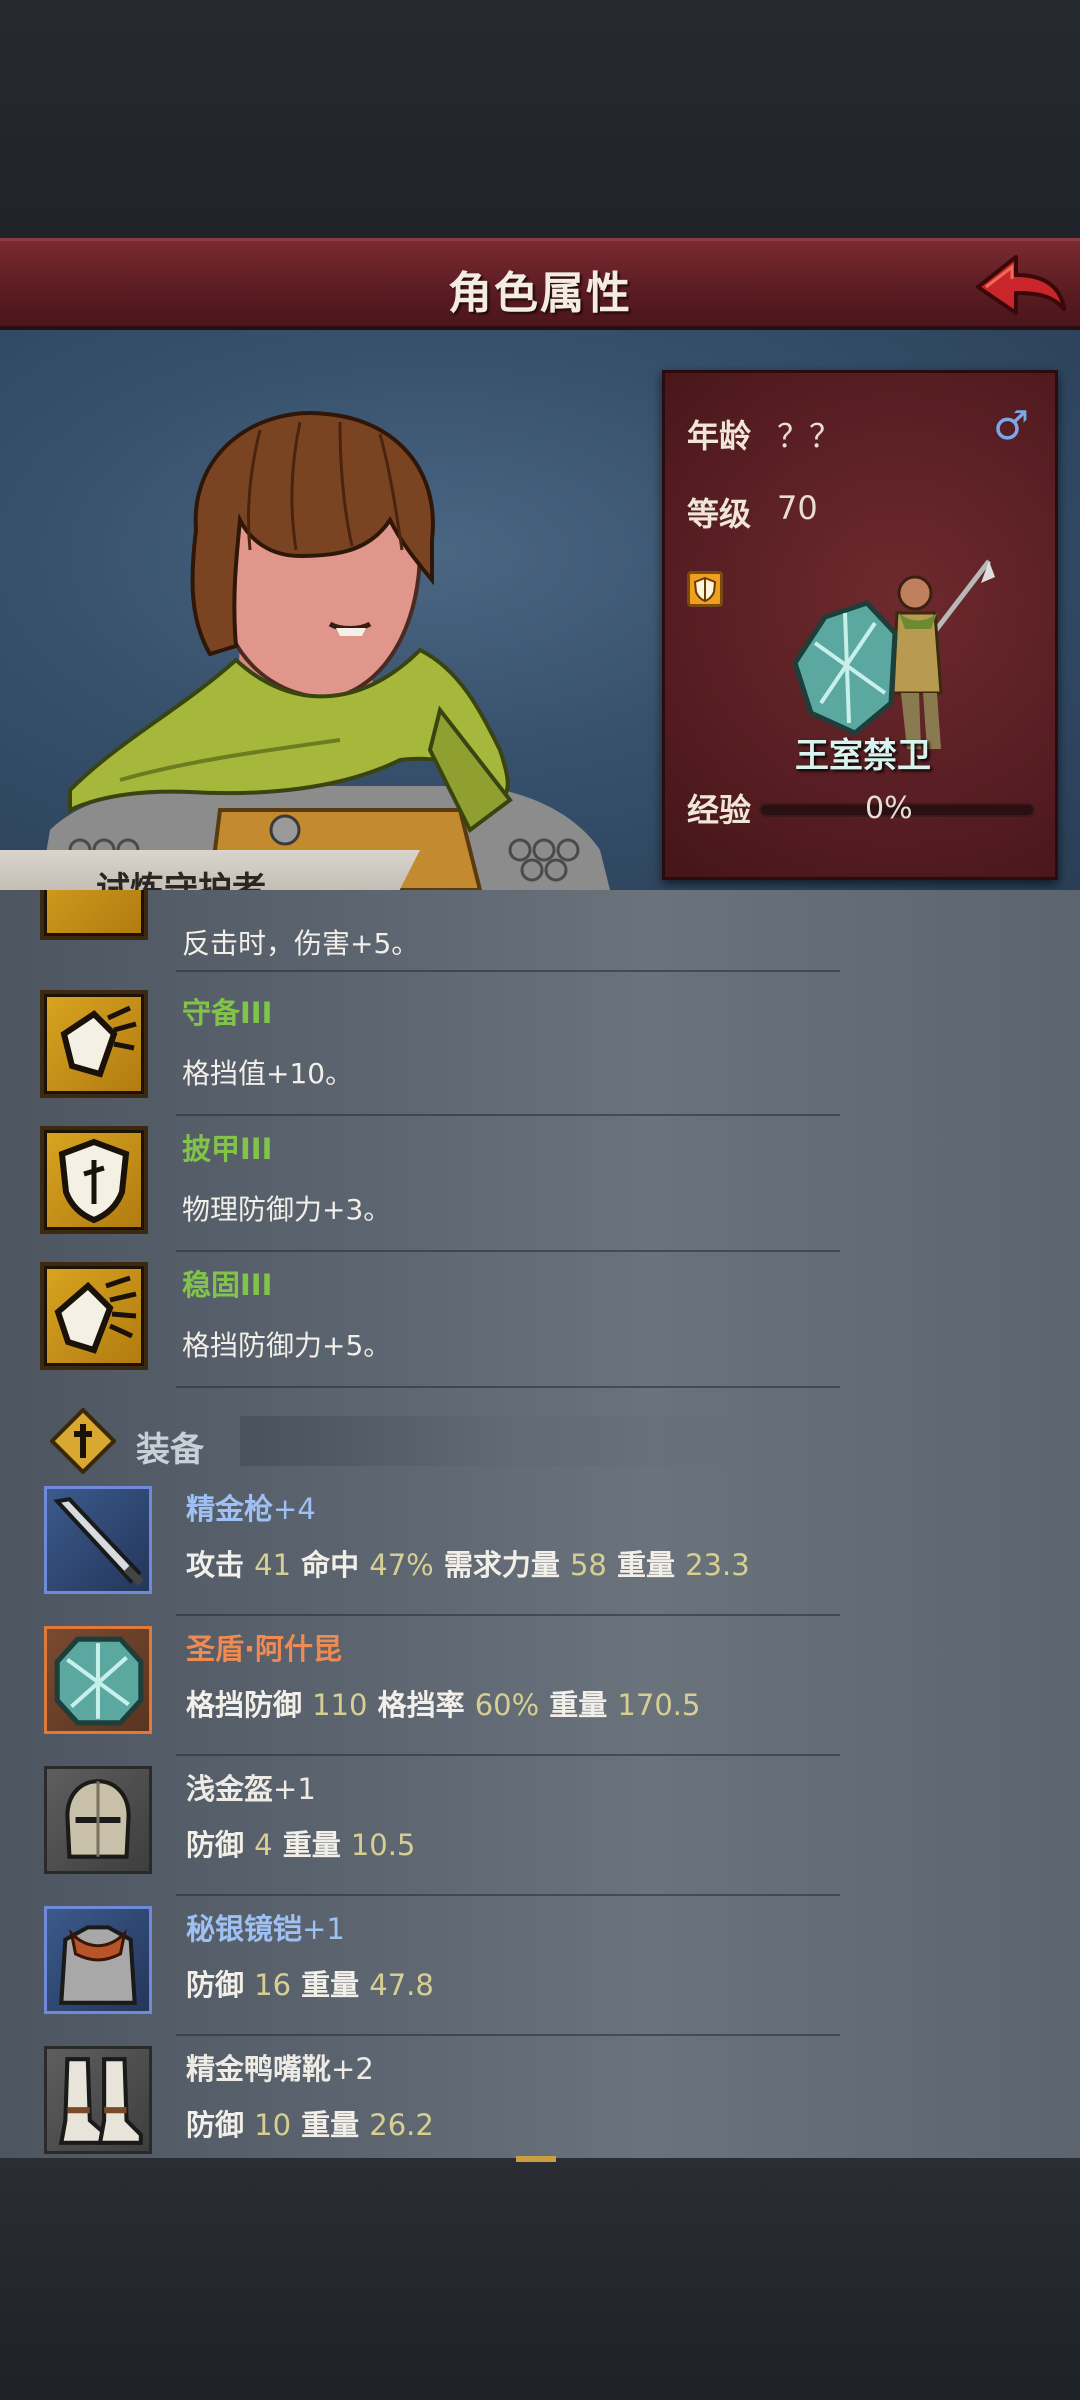  Describe the element at coordinates (301, 943) in the screenshot. I see `skill-desc: 反击时，伤害+5。` at that location.